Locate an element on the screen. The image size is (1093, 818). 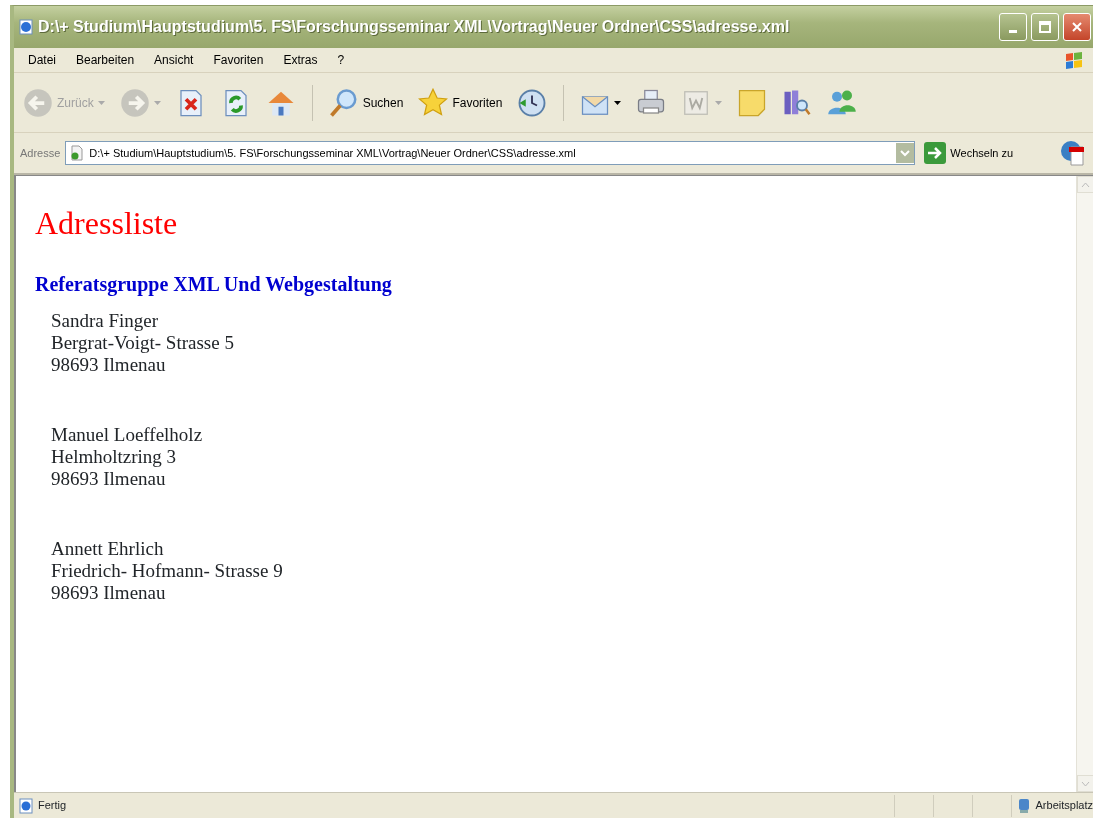
street-address: Helmholtzring 3 is located at coordinates (114, 457).